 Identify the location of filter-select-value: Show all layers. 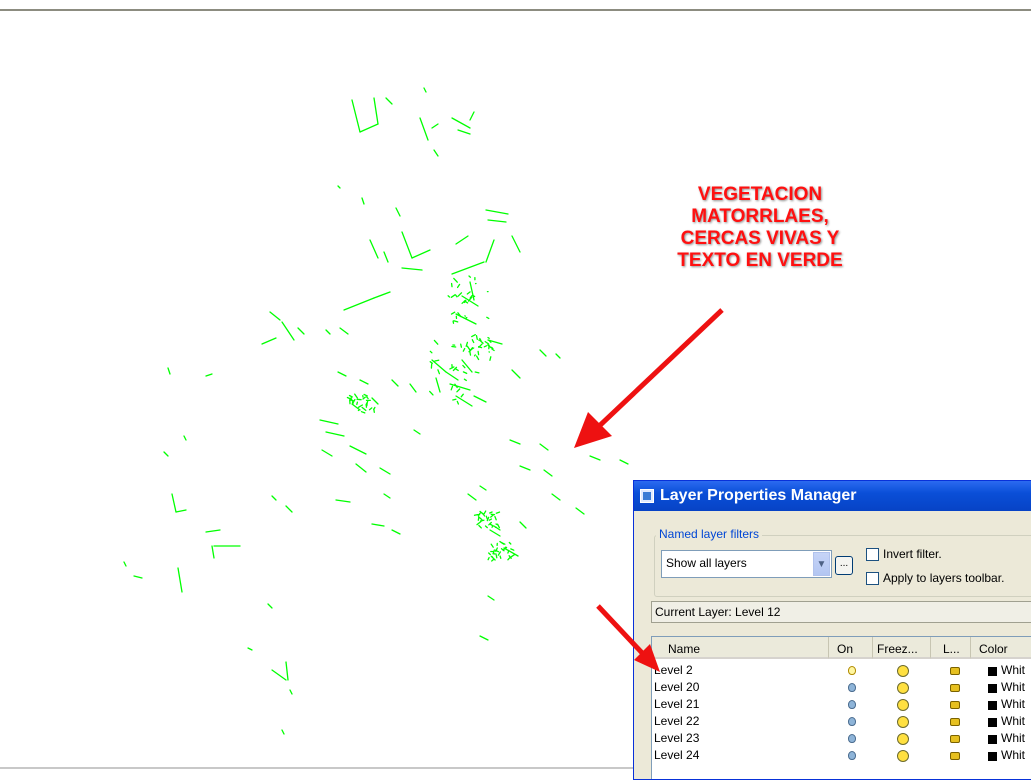
(706, 563).